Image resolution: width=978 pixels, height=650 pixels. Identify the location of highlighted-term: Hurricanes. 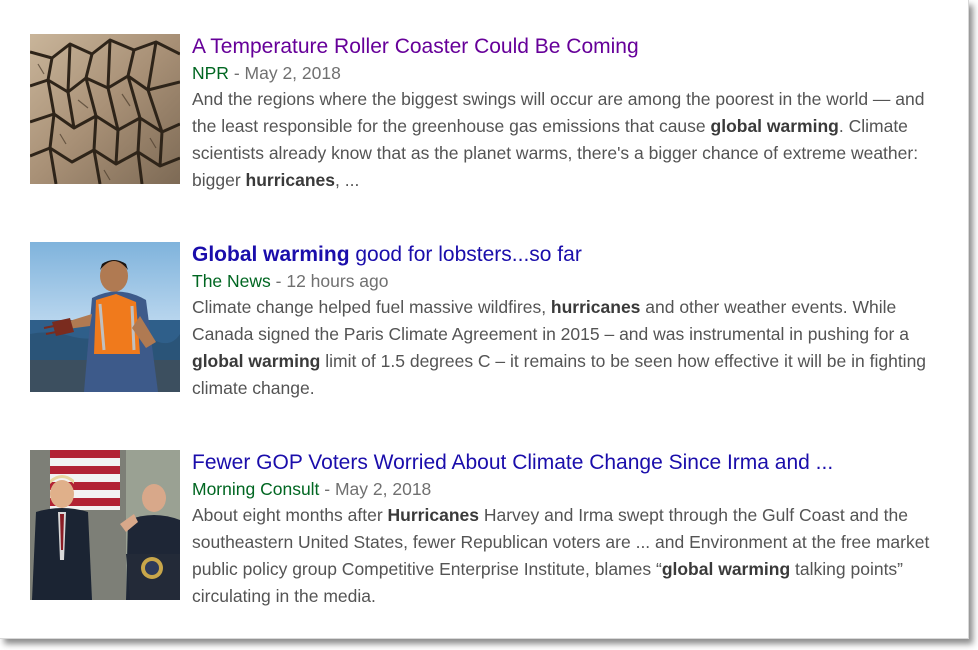
(433, 515).